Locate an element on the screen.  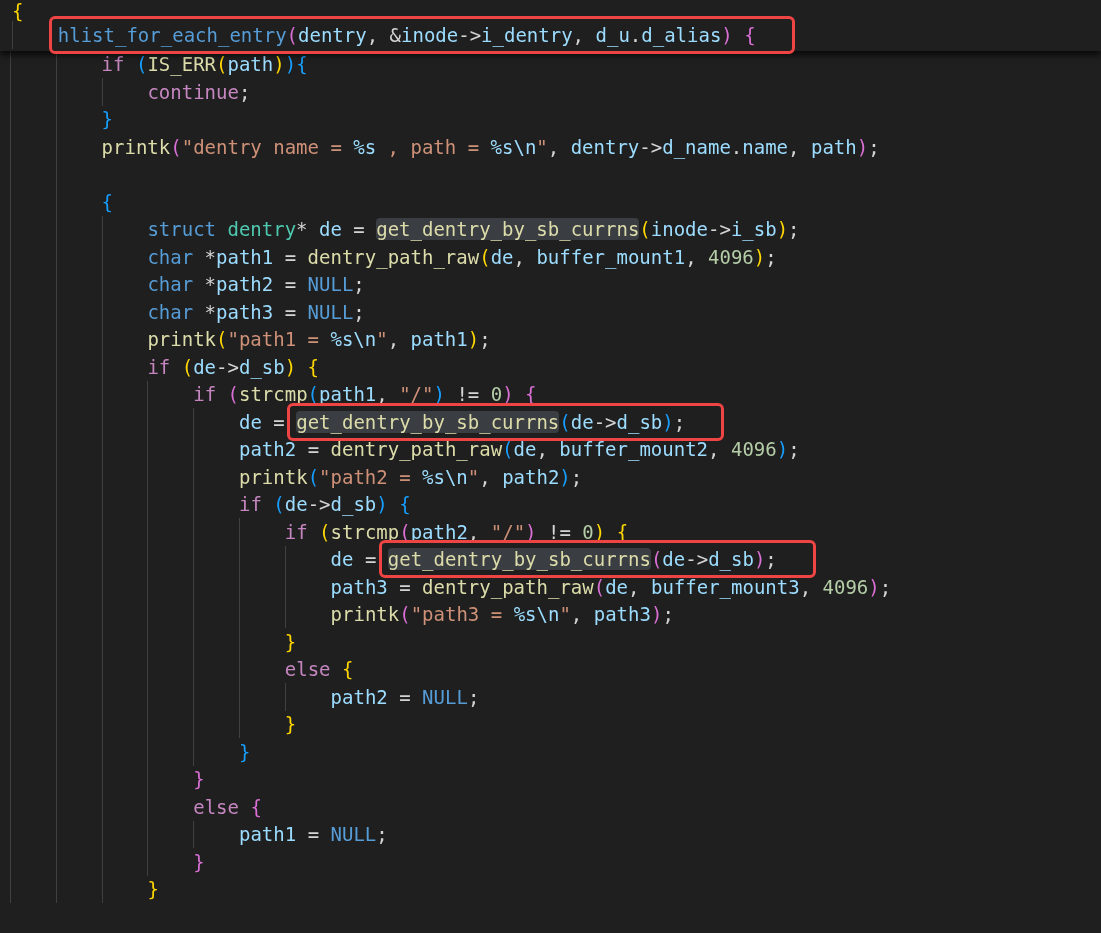
code-text: path1 = NULL; is located at coordinates (313, 834).